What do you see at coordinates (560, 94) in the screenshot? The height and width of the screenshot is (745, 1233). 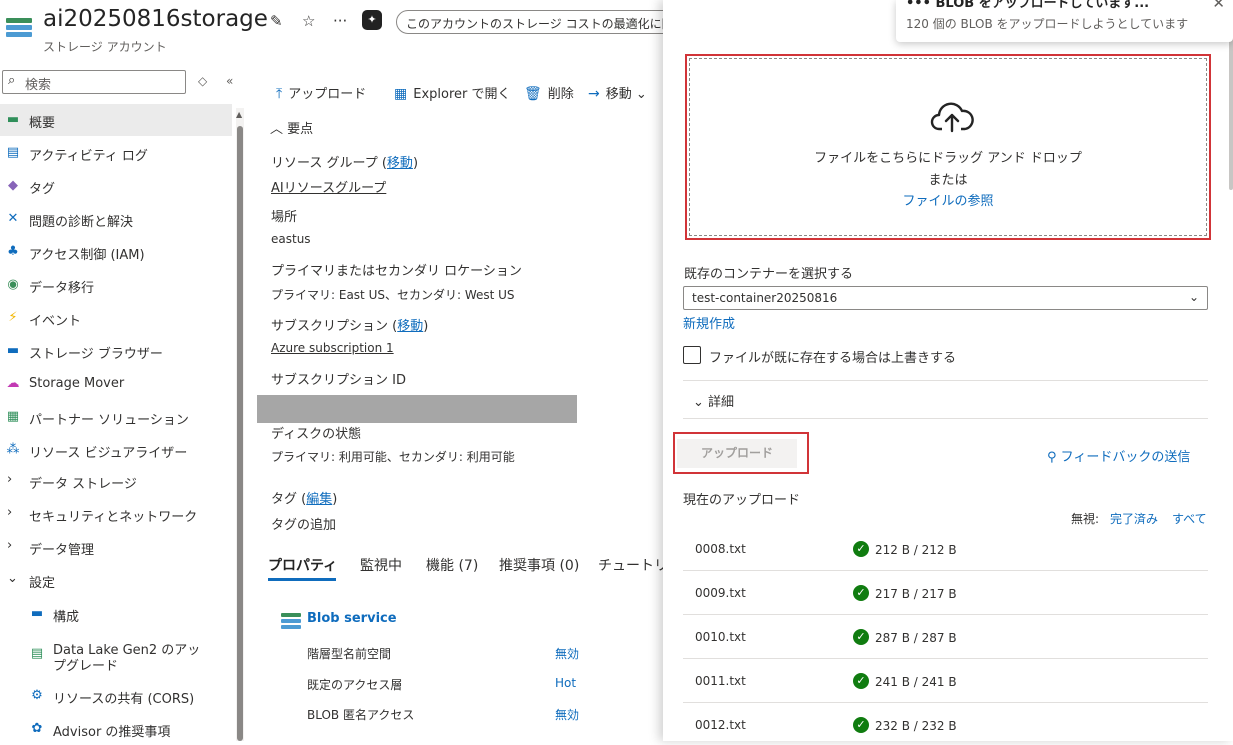 I see `delete-command-label: 削除` at bounding box center [560, 94].